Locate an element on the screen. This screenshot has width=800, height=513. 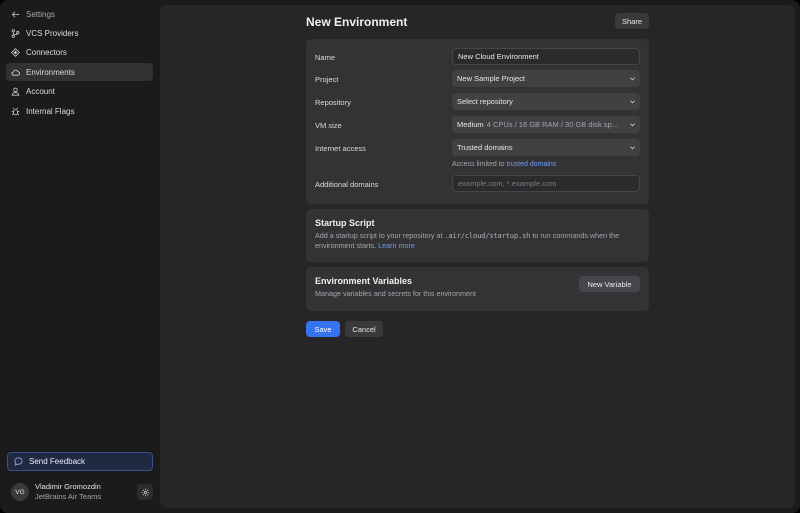
vm-size-value: Medium is located at coordinates (470, 124).